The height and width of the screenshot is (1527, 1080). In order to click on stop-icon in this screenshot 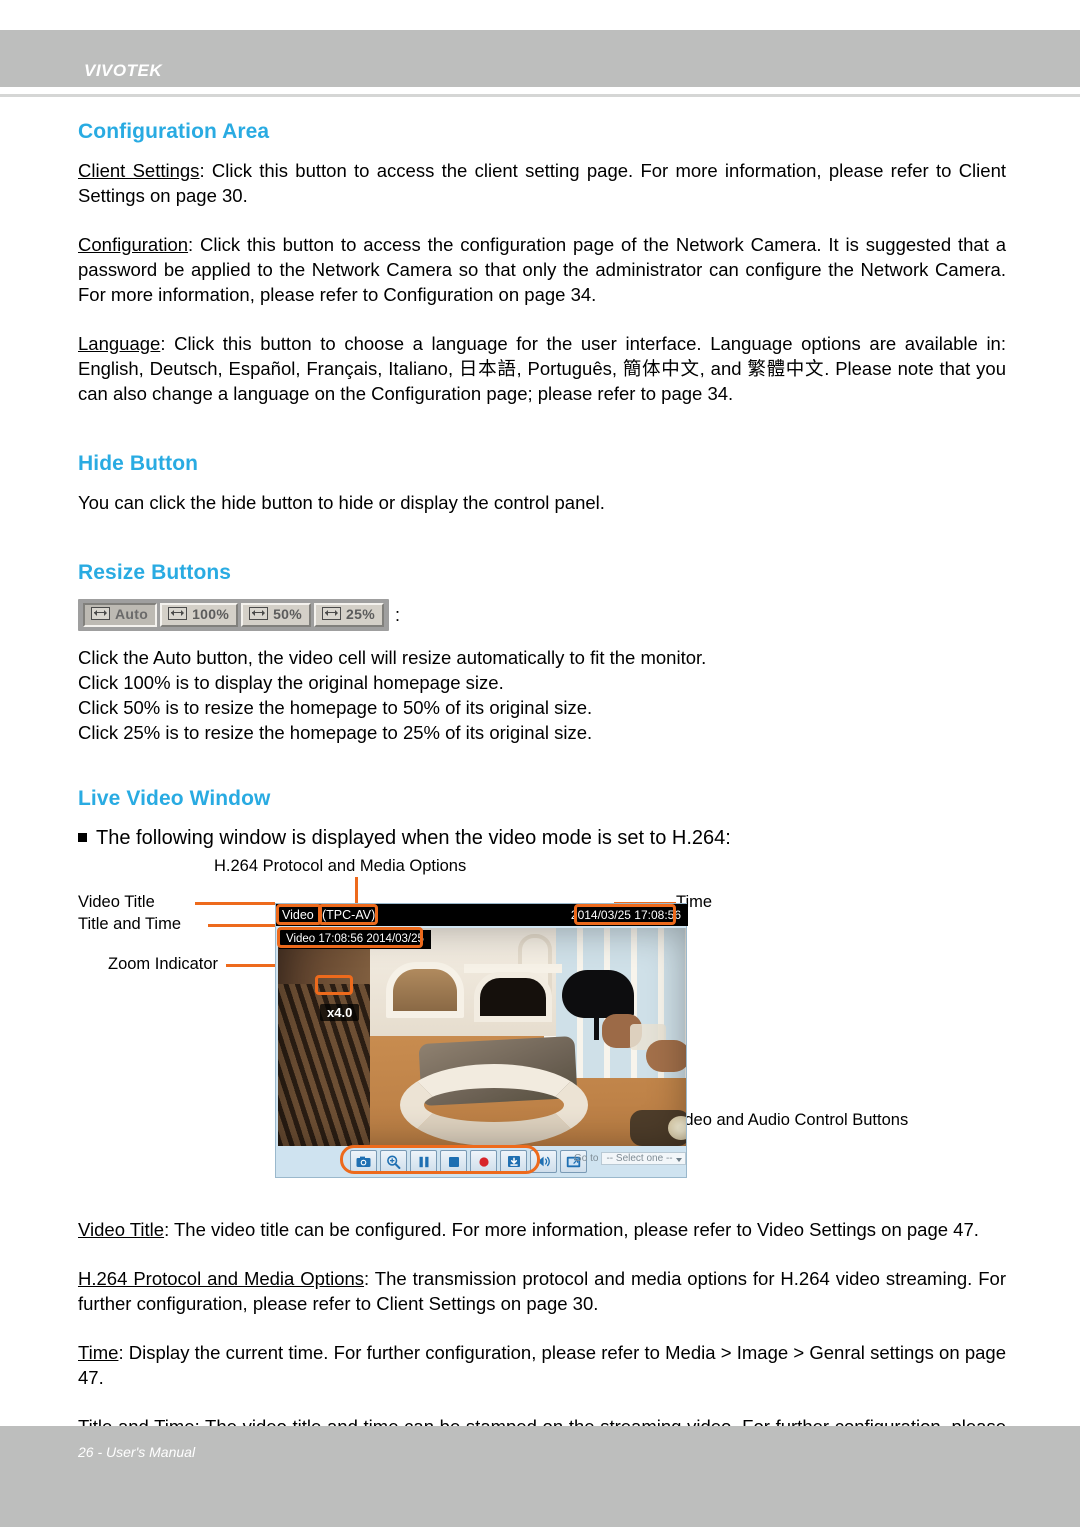, I will do `click(453, 1161)`.